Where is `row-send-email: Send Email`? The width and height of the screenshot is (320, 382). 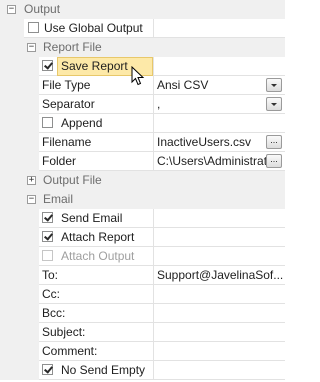 row-send-email: Send Email is located at coordinates (142, 218).